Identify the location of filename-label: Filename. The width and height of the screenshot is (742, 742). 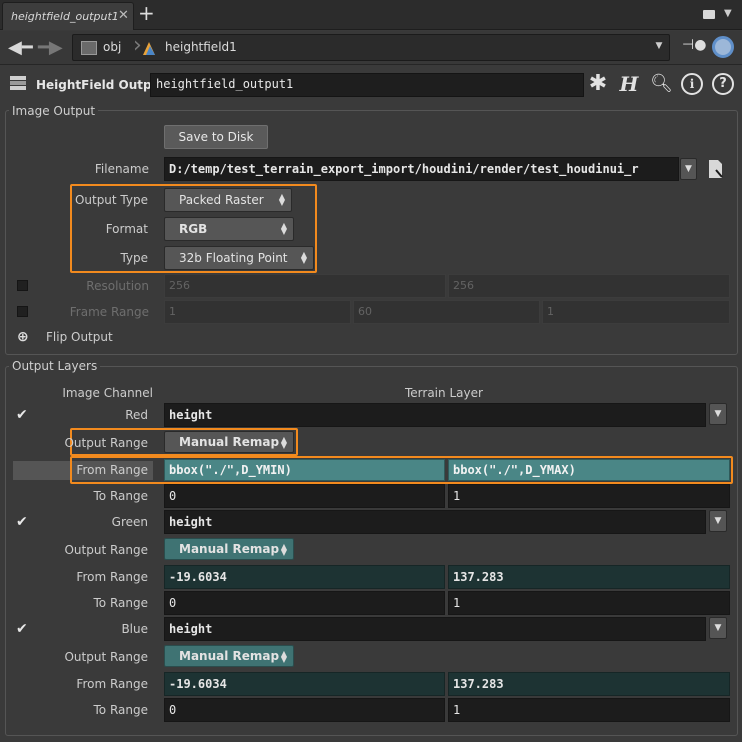
(121, 169).